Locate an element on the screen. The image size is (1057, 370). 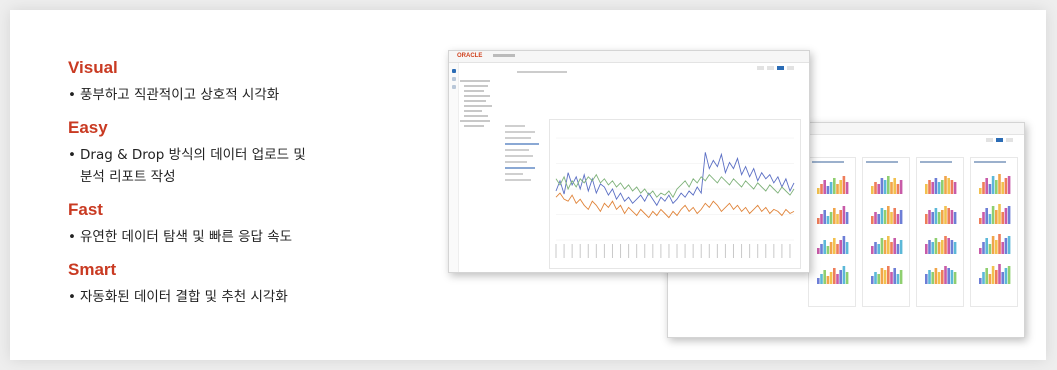
analytics-icon is located at coordinates (454, 87).